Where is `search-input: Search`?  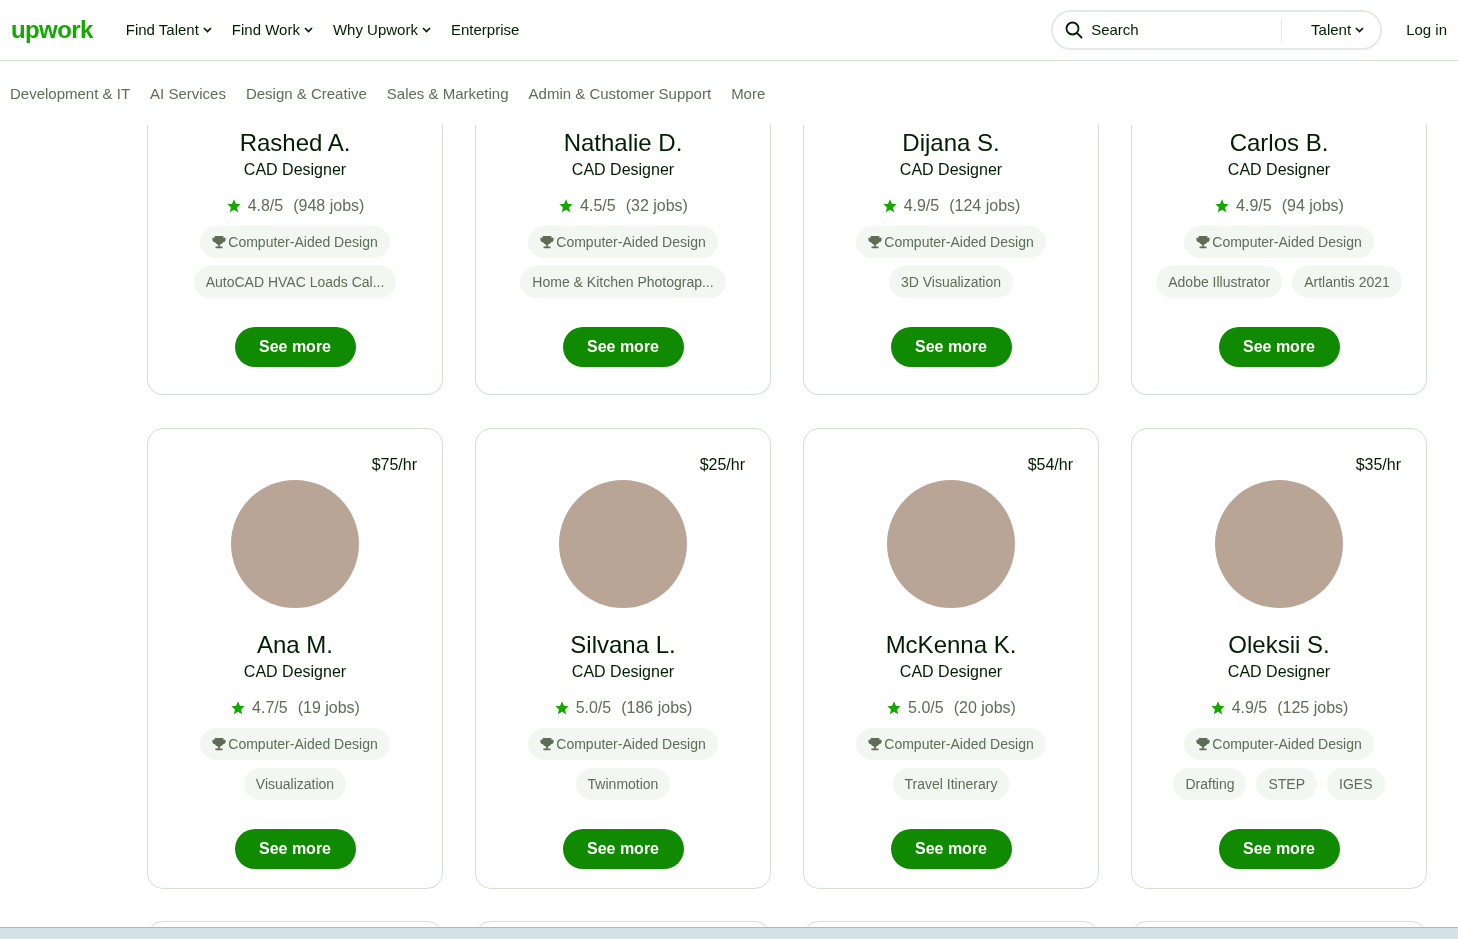
search-input: Search is located at coordinates (1186, 30).